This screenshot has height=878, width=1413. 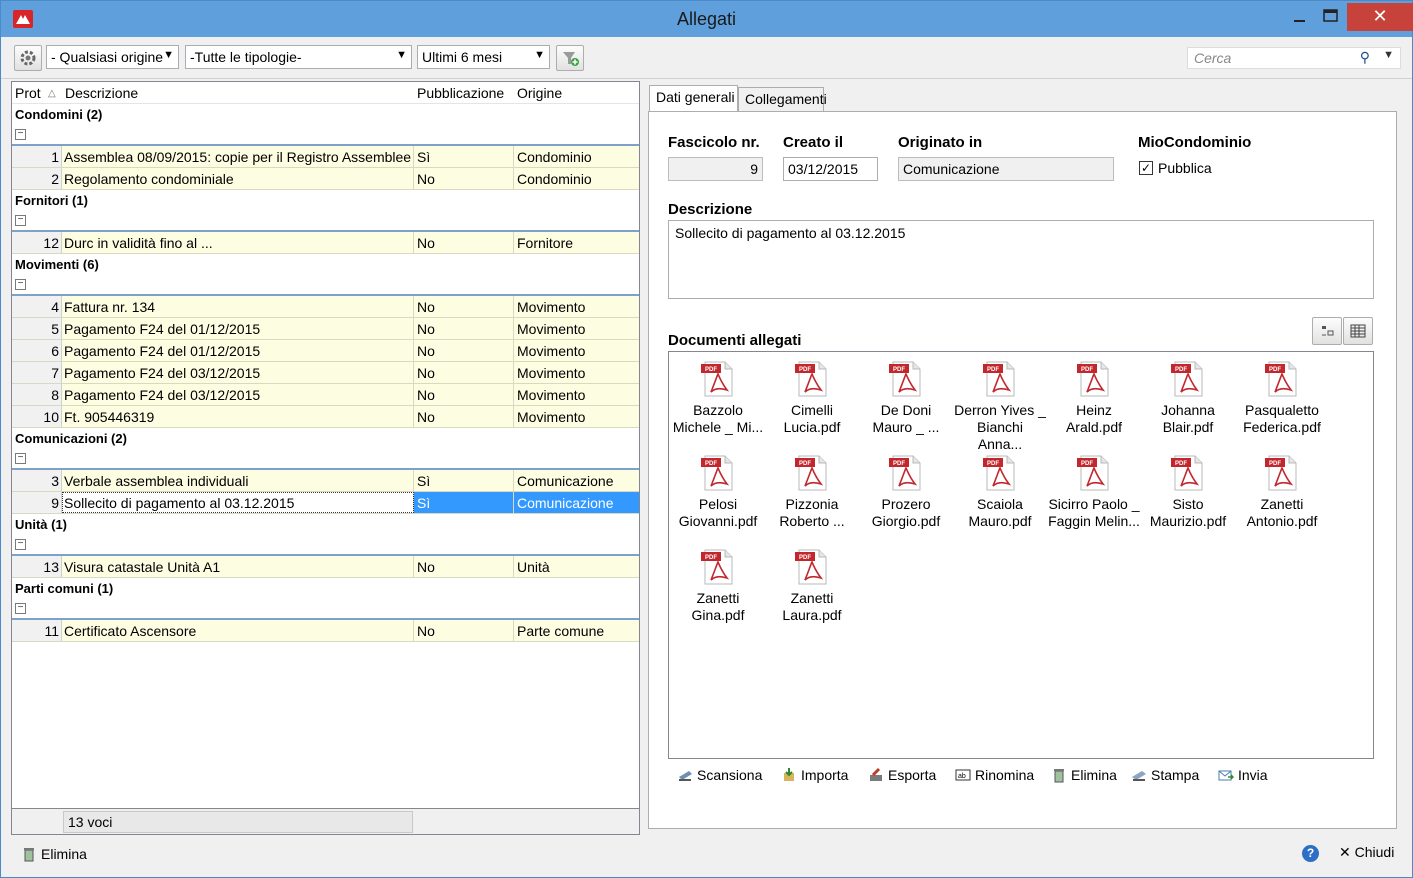 What do you see at coordinates (719, 775) in the screenshot?
I see `scansiona-button: Scansiona` at bounding box center [719, 775].